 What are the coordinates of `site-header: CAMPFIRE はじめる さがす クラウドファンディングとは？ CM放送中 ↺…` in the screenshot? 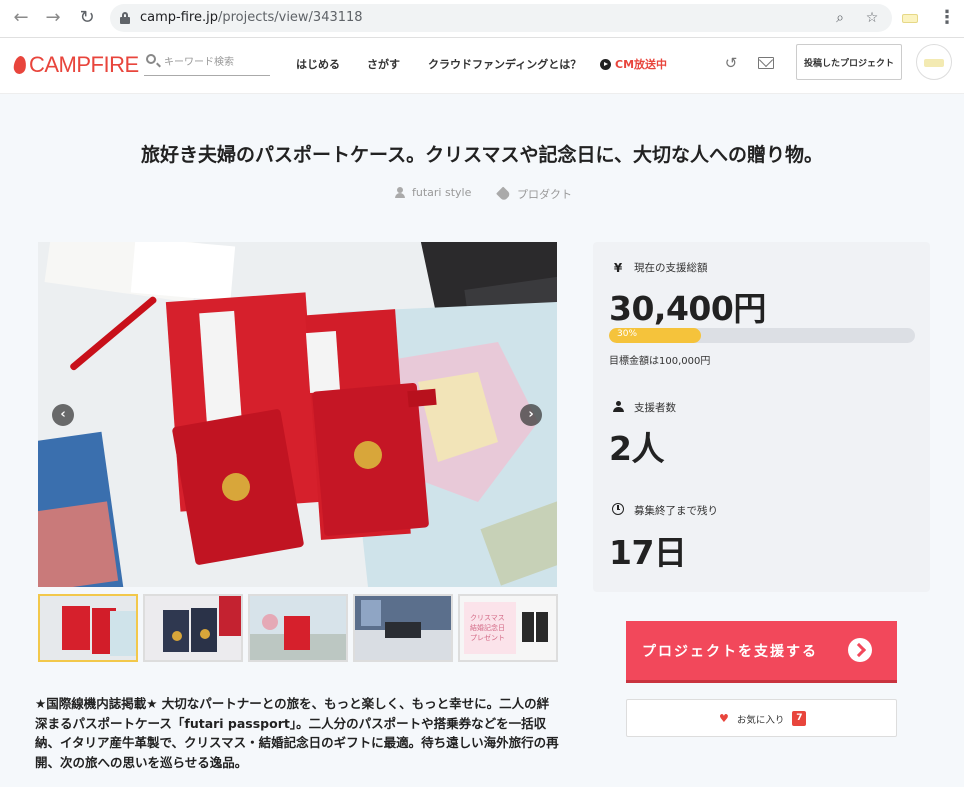 It's located at (482, 66).